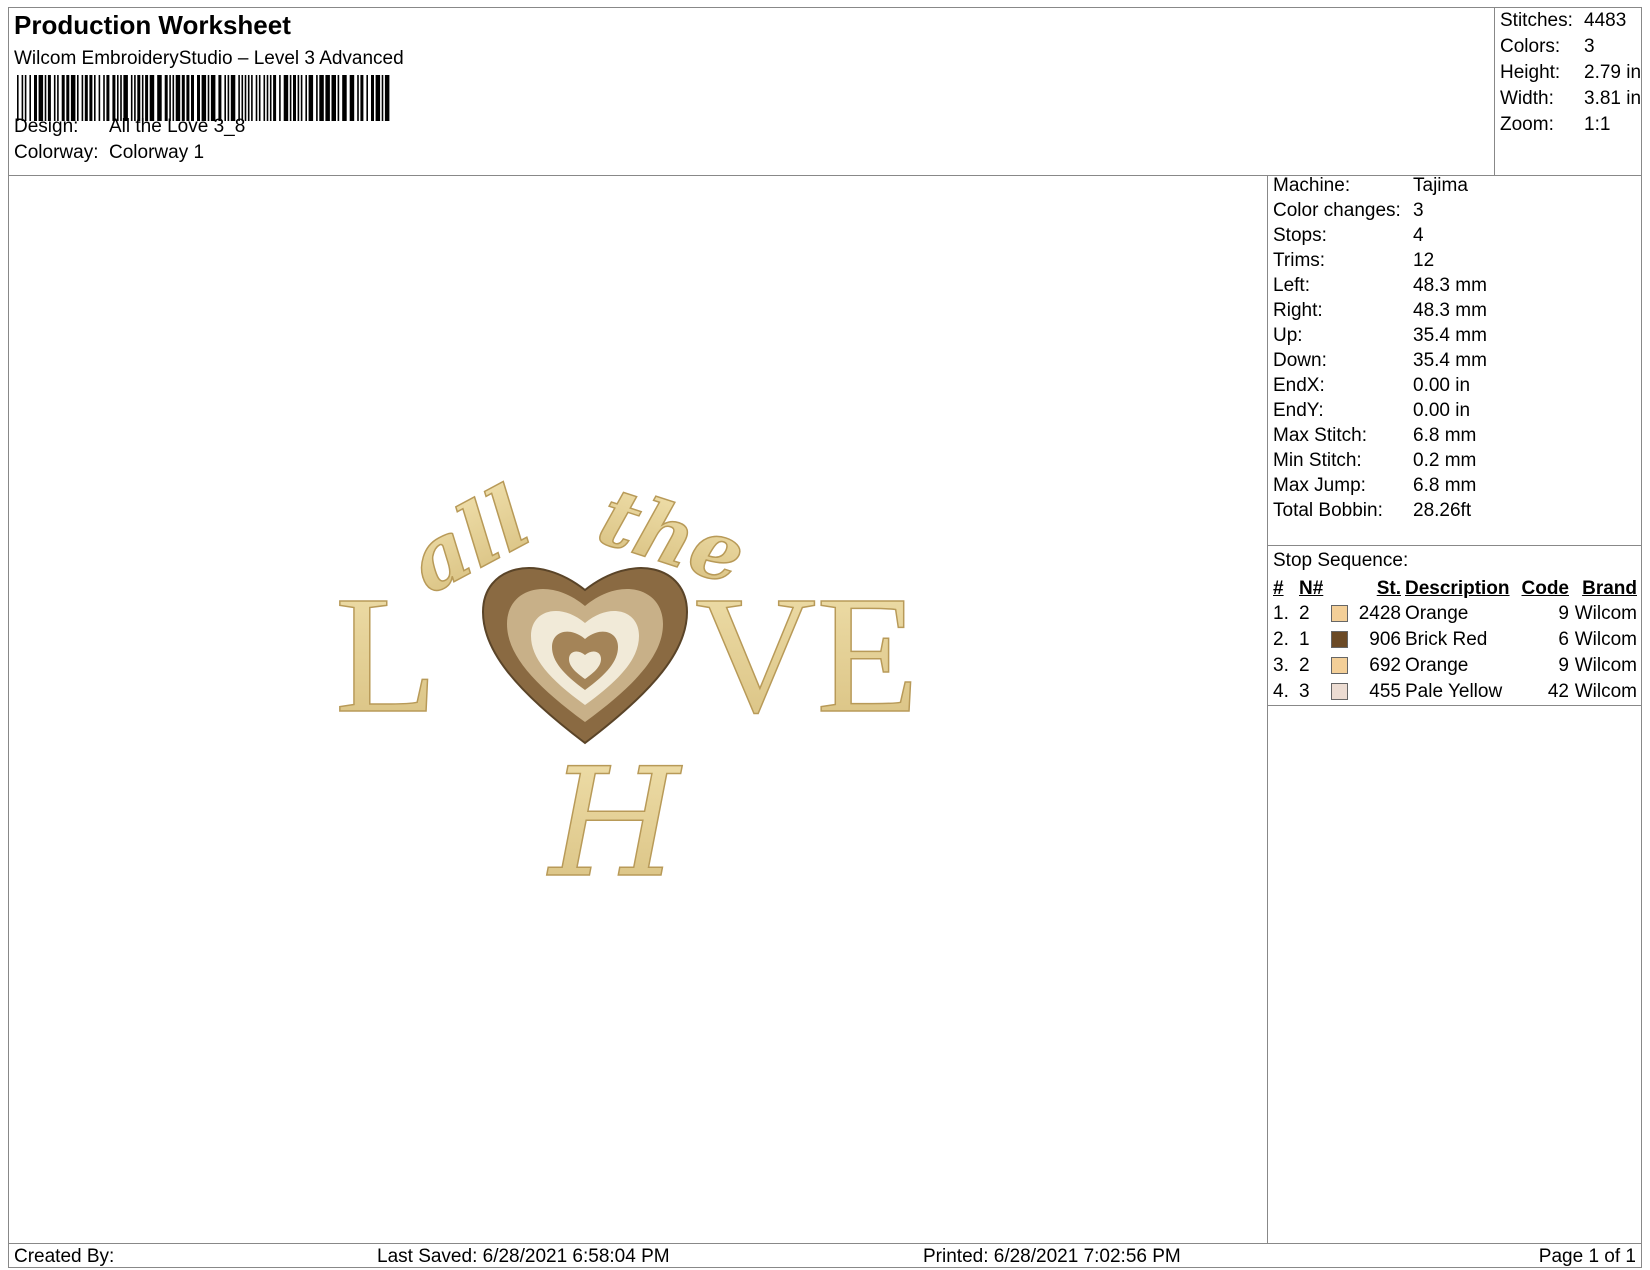 The image size is (1650, 1270). Describe the element at coordinates (1380, 286) in the screenshot. I see `info-left: Left: 48.3 mm` at that location.